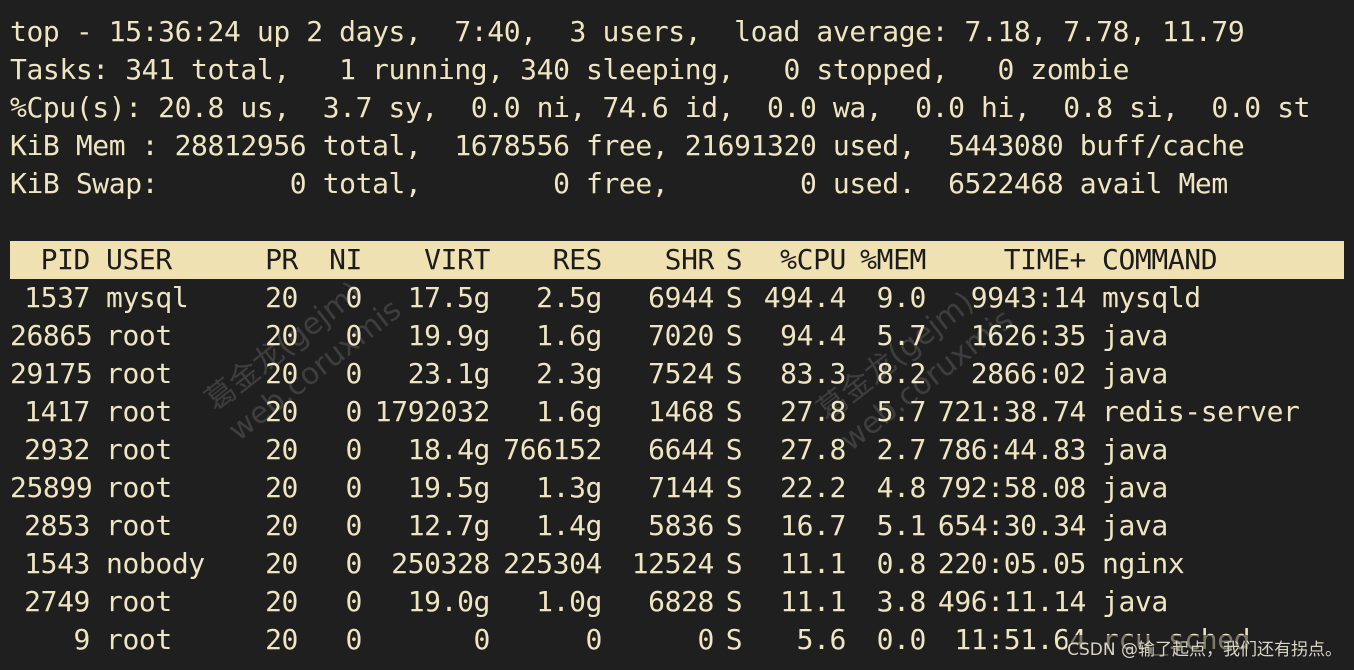 The image size is (1354, 670). I want to click on header-time: TIME+, so click(1045, 259).